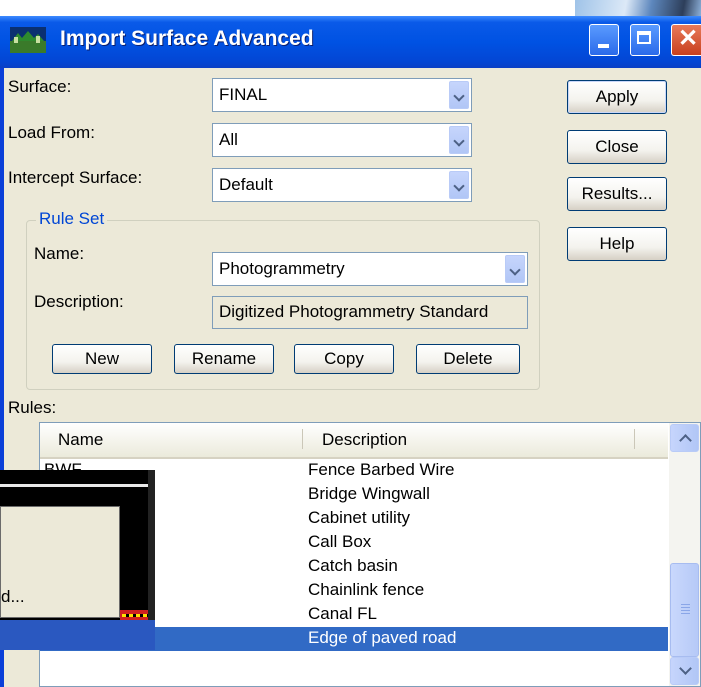  What do you see at coordinates (228, 139) in the screenshot?
I see `load-from-value: All` at bounding box center [228, 139].